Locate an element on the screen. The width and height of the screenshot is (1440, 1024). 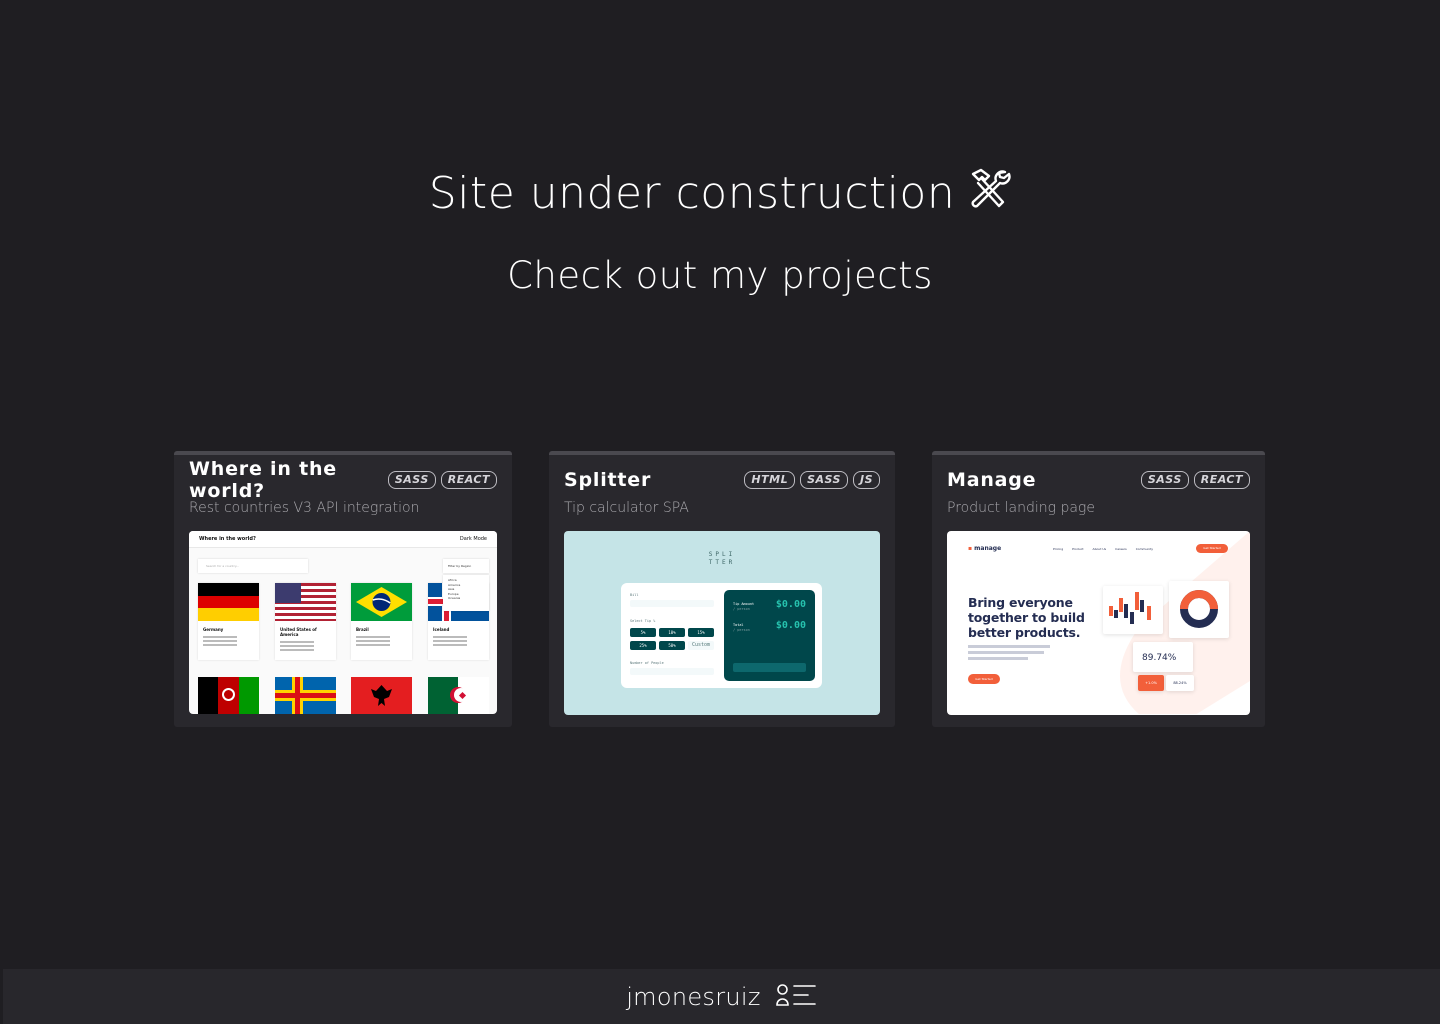
thumb-country-name: United States of America is located at coordinates (298, 632).